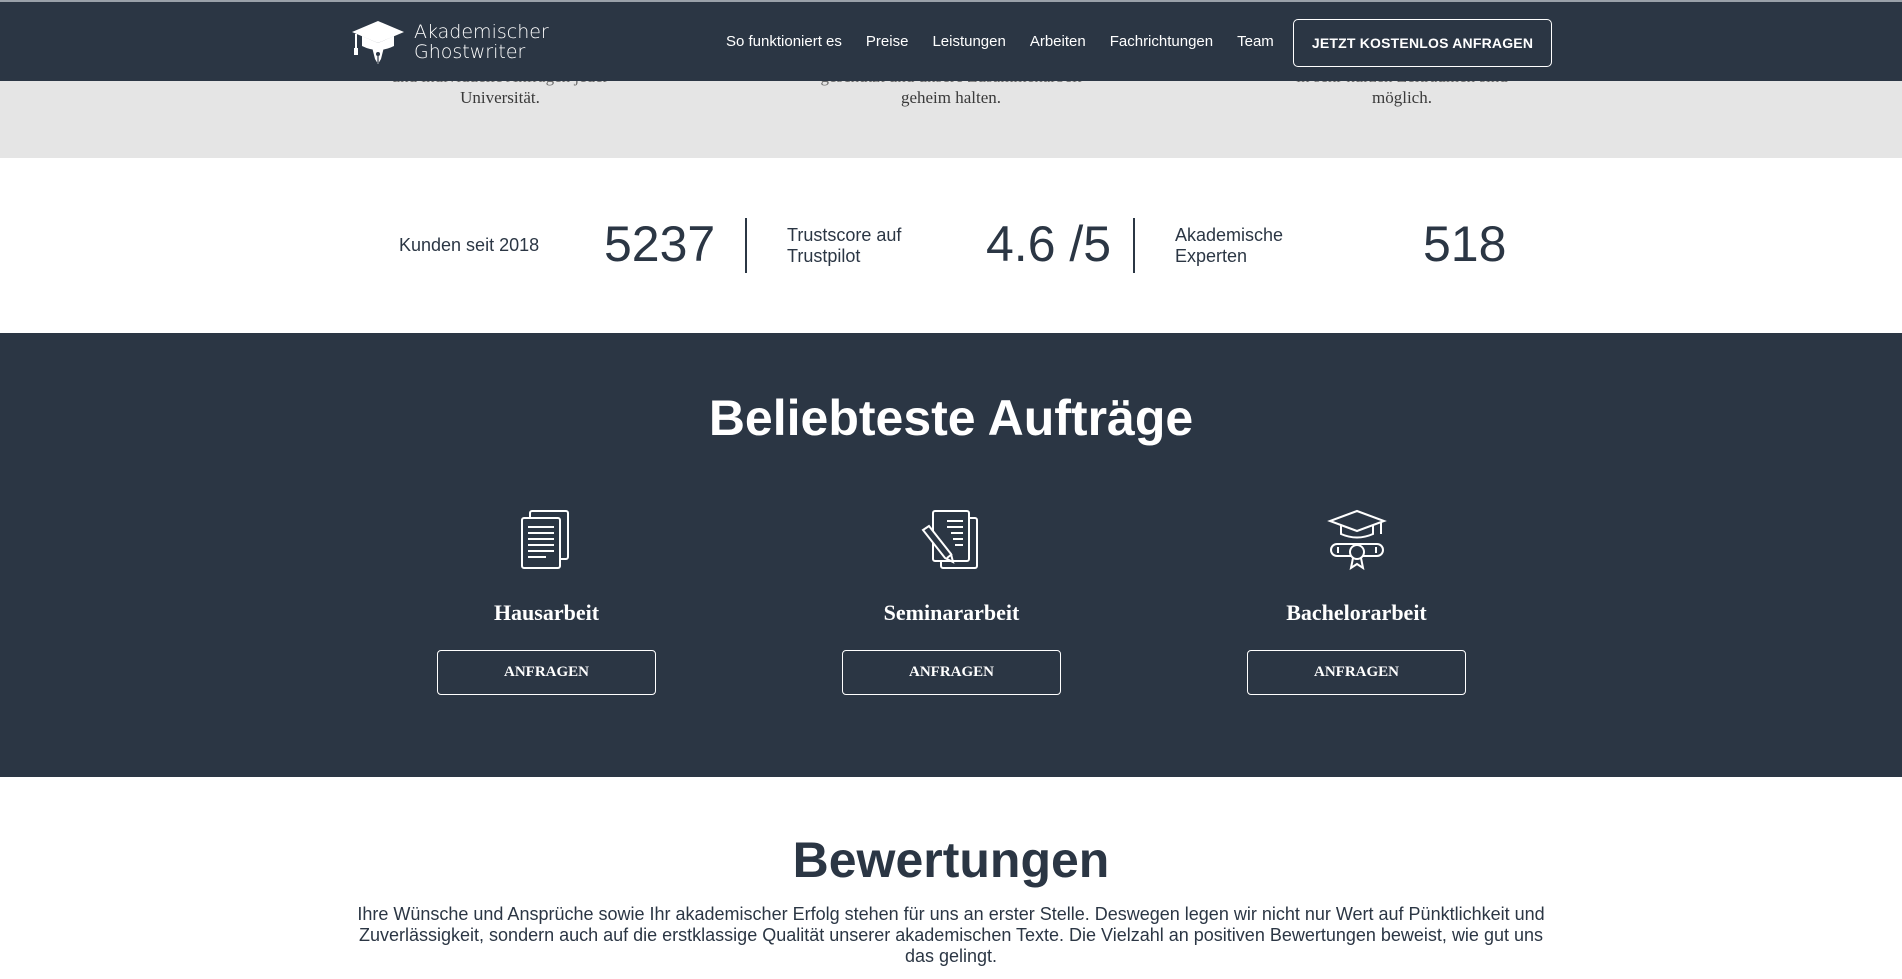 The height and width of the screenshot is (979, 1902). I want to click on stat-label-line: Trustscore auf, so click(844, 235).